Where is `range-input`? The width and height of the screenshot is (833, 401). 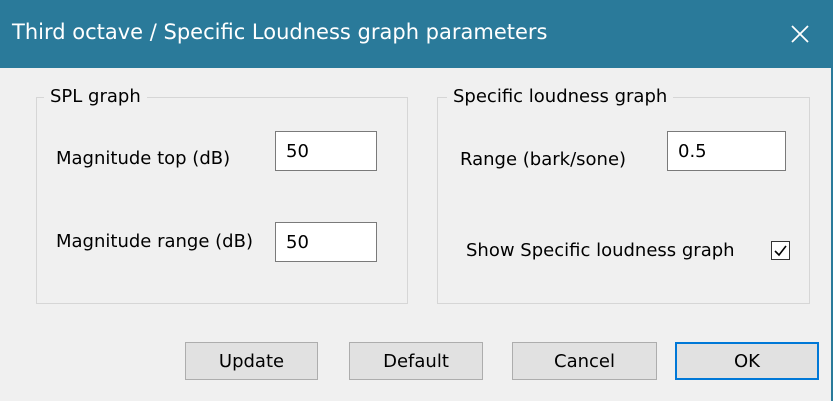
range-input is located at coordinates (726, 151).